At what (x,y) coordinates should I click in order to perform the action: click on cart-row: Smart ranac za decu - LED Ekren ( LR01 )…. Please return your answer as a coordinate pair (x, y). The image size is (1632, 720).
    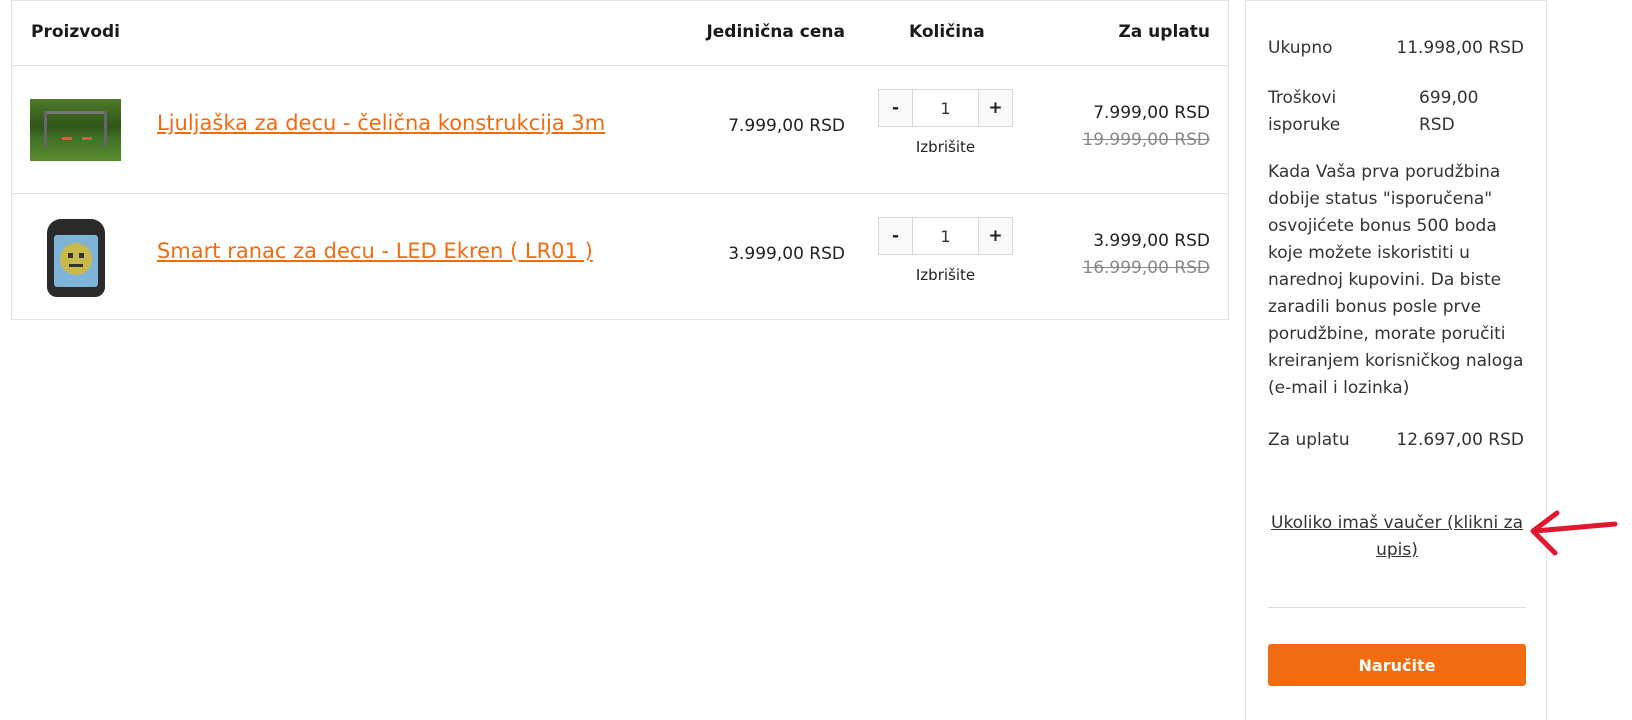
    Looking at the image, I should click on (620, 257).